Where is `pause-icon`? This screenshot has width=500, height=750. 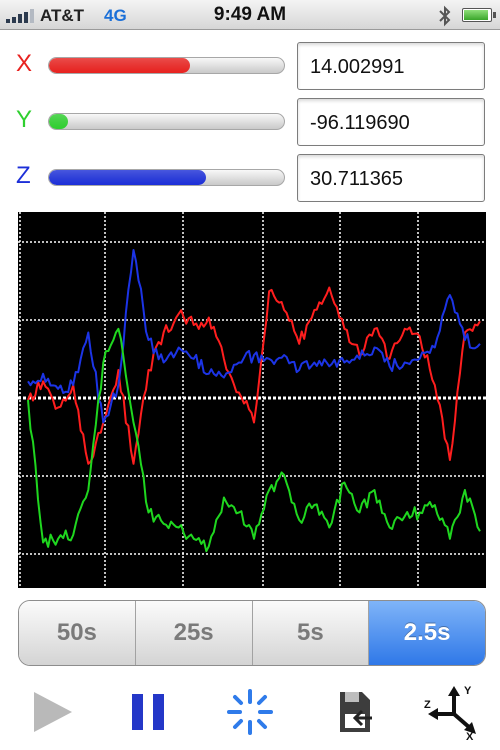
pause-icon is located at coordinates (148, 712).